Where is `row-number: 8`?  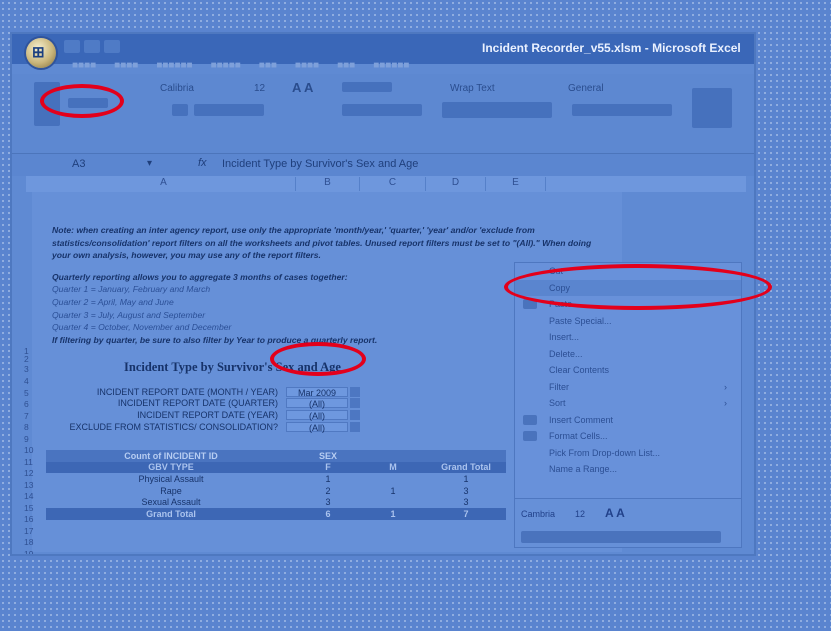 row-number: 8 is located at coordinates (26, 427).